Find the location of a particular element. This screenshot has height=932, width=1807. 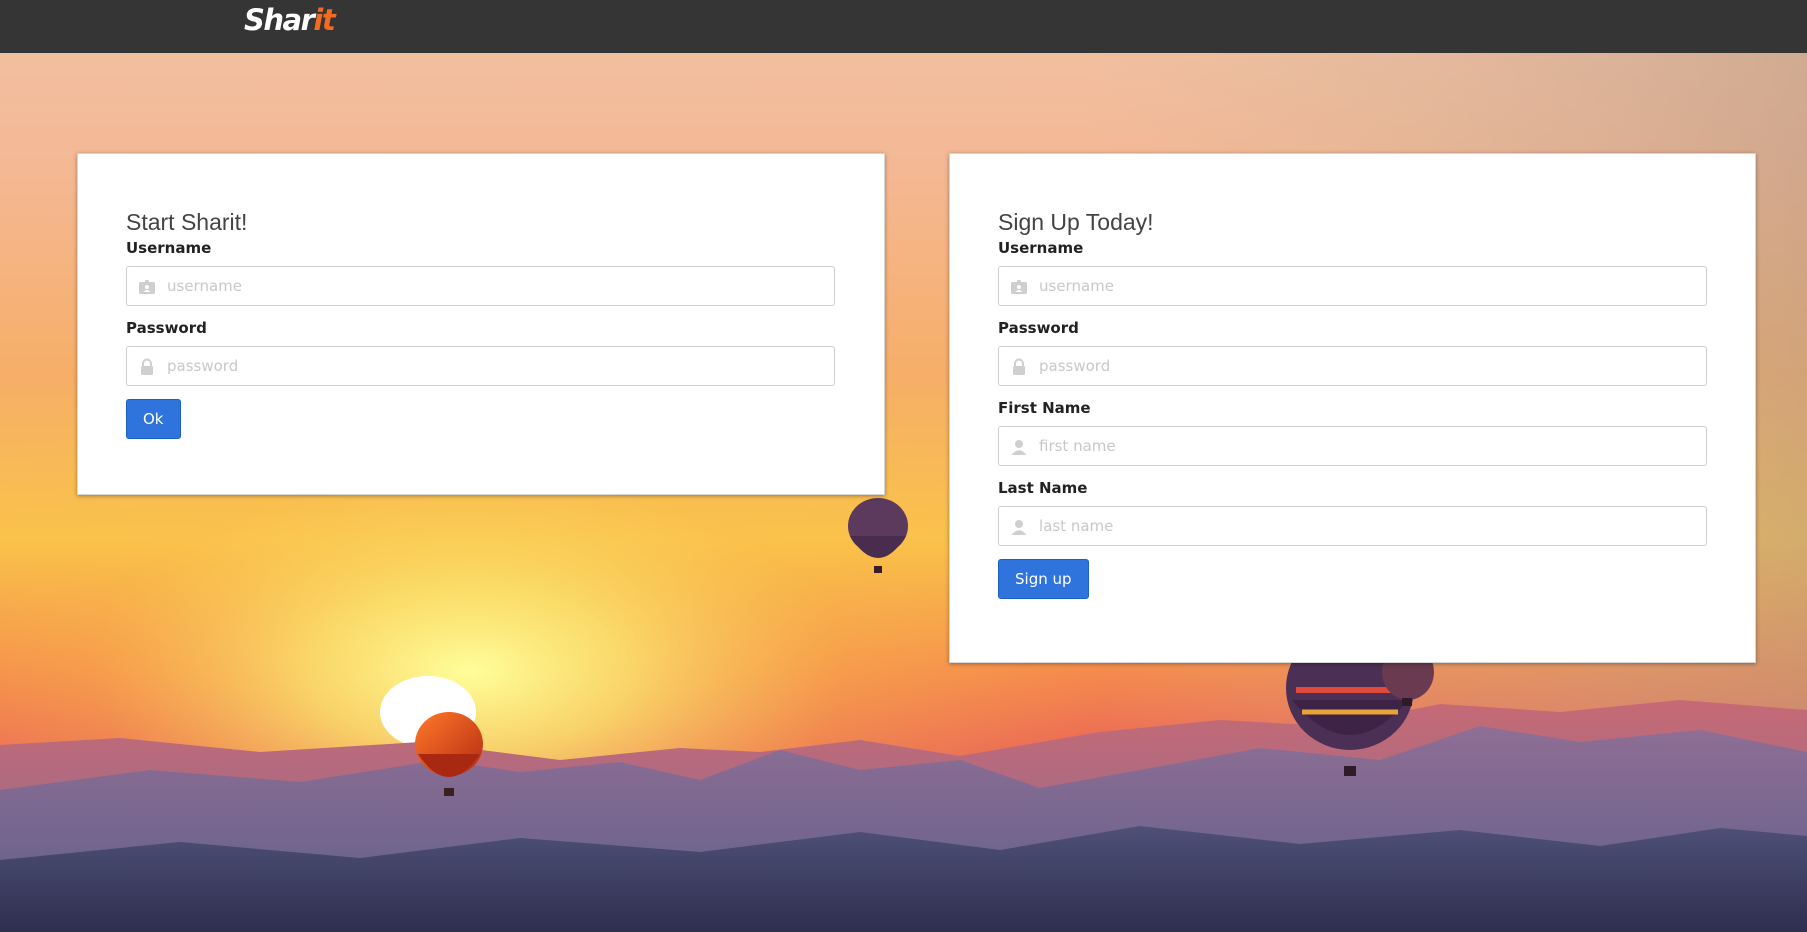

login-password-label: Password is located at coordinates (166, 328).